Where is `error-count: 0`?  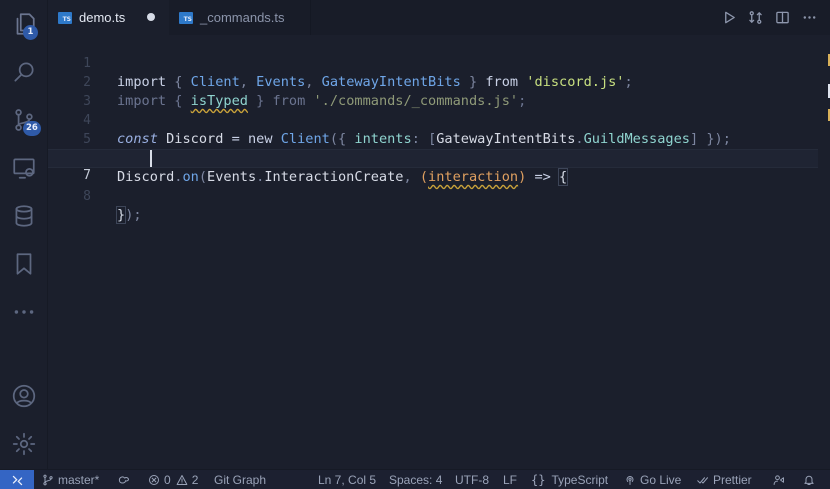 error-count: 0 is located at coordinates (167, 480).